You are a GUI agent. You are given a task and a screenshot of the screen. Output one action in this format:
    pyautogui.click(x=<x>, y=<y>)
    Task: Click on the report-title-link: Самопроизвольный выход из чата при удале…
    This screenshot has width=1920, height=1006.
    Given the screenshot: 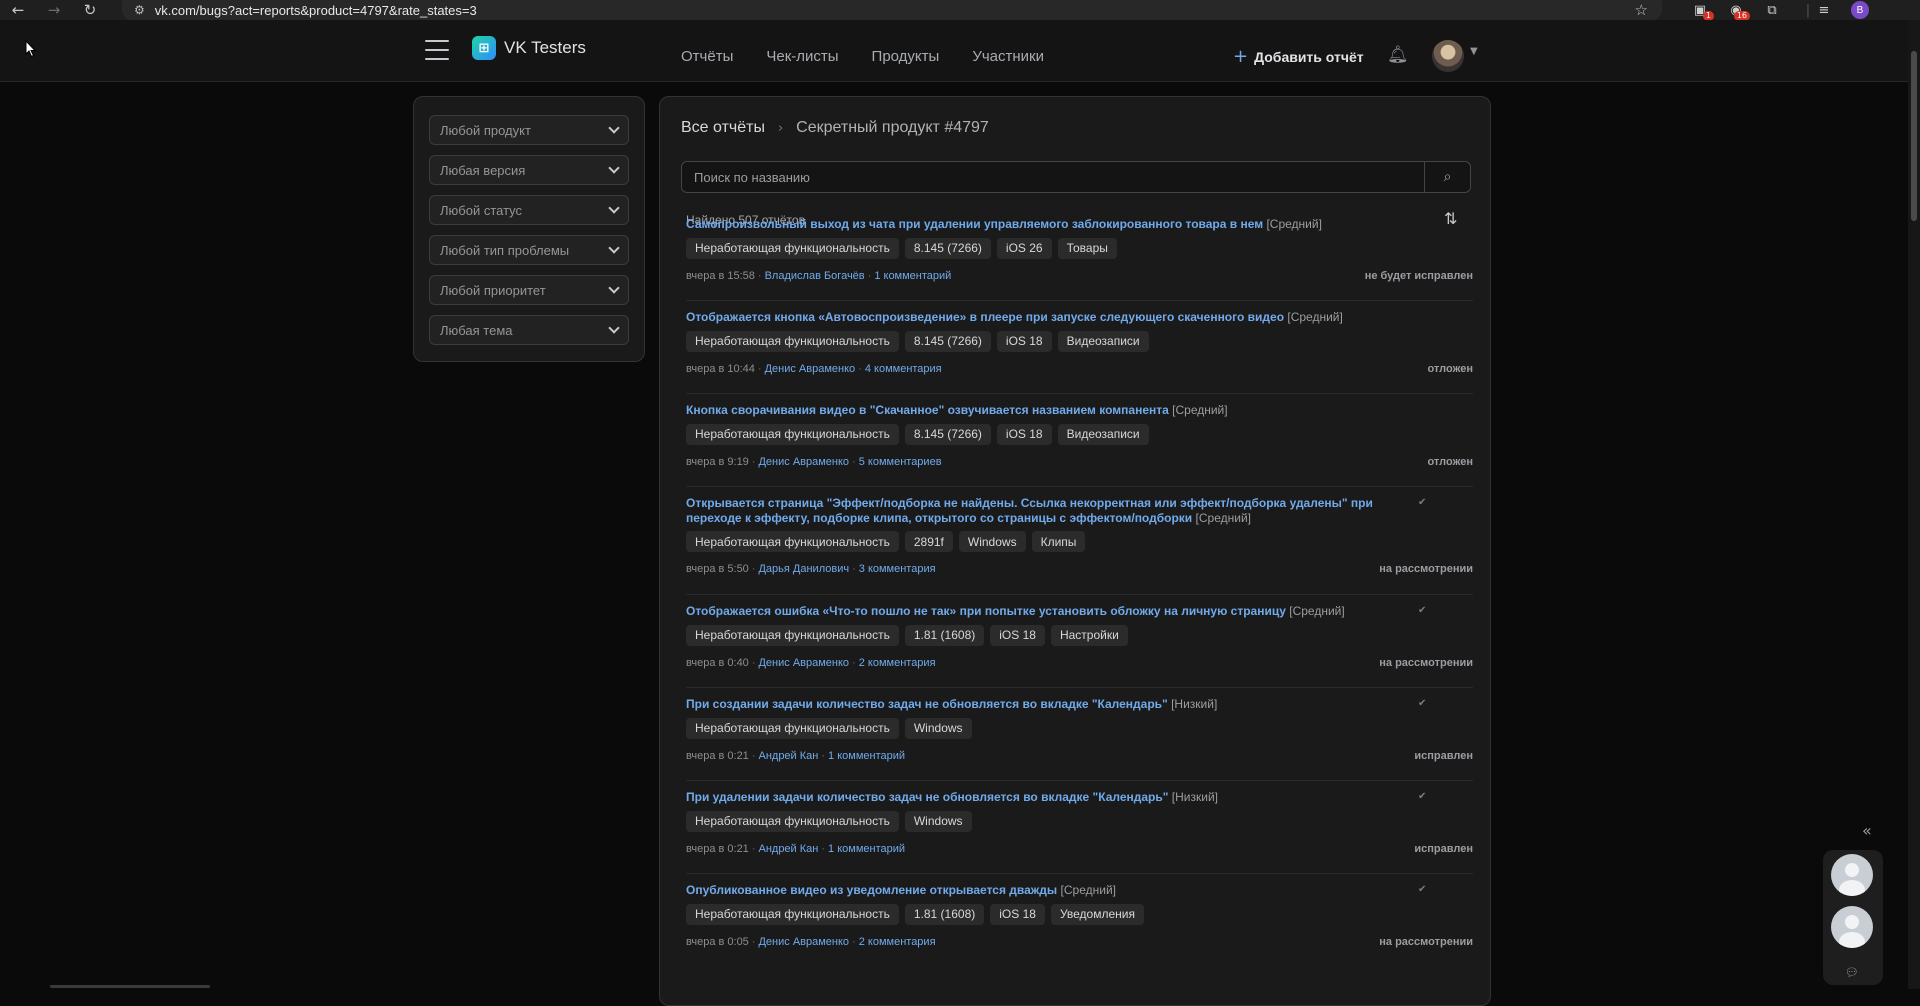 What is the action you would take?
    pyautogui.click(x=974, y=224)
    